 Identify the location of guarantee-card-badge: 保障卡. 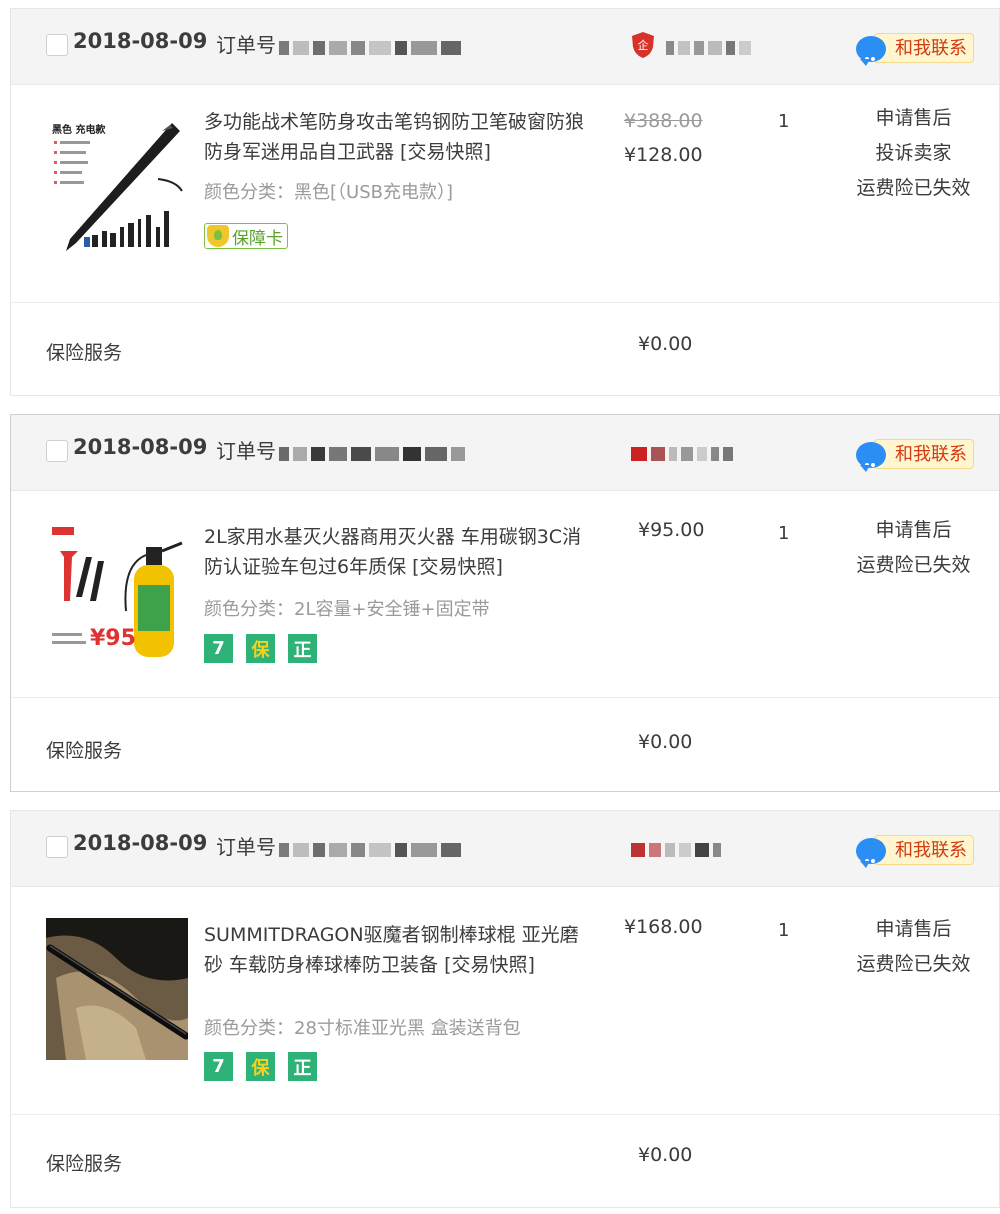
(246, 236).